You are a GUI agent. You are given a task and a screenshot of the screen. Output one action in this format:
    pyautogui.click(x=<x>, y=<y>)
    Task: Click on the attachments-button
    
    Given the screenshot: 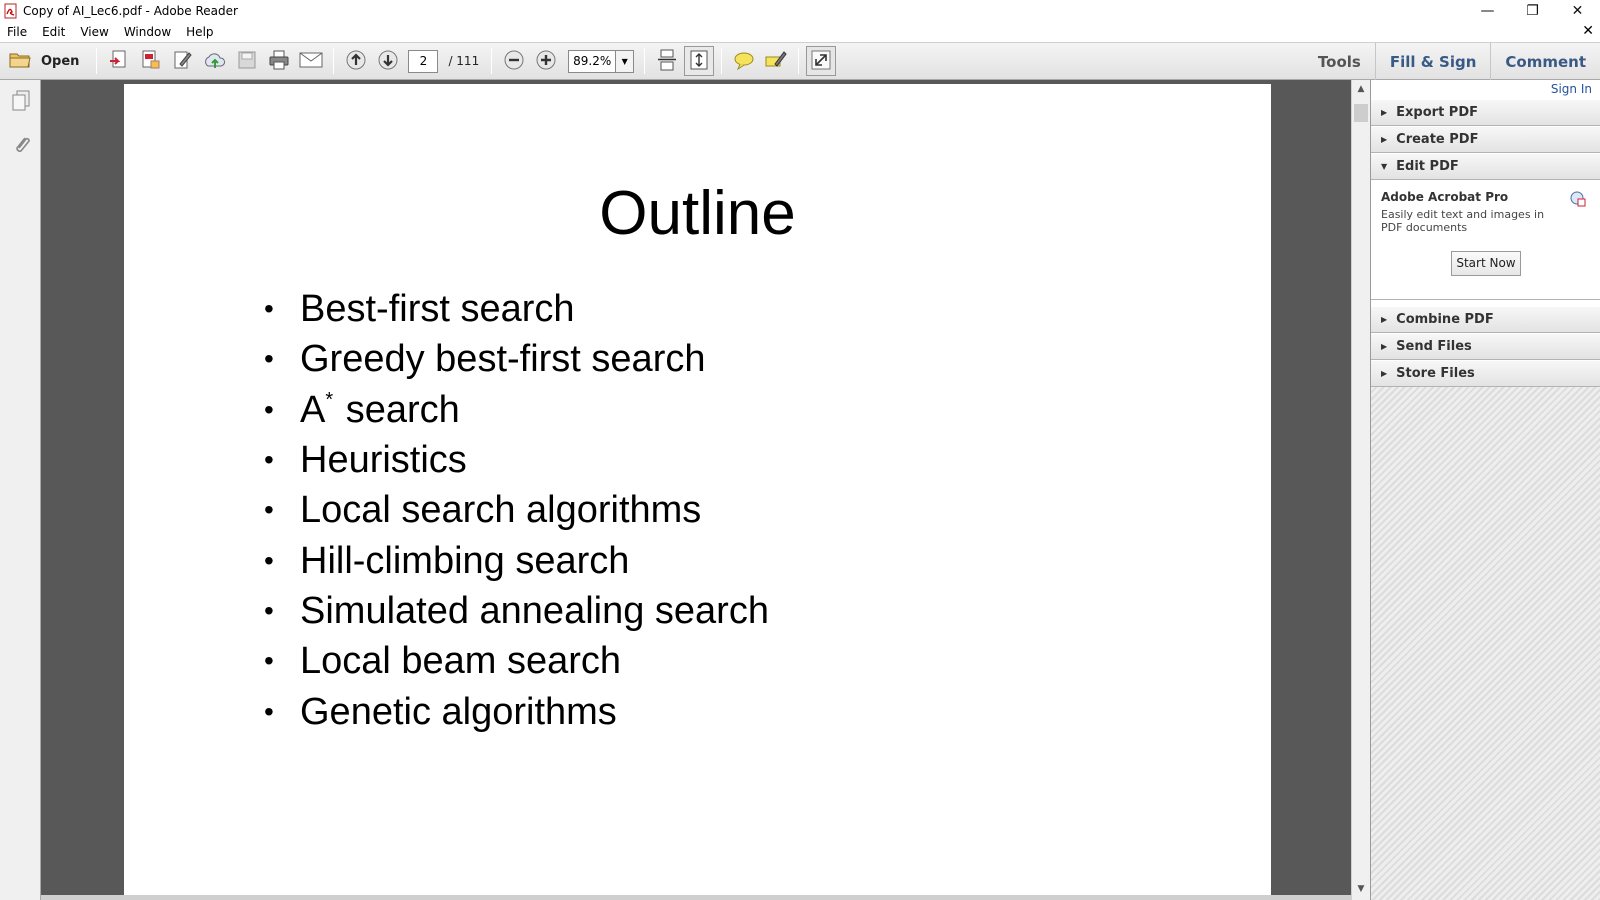 What is the action you would take?
    pyautogui.click(x=20, y=146)
    